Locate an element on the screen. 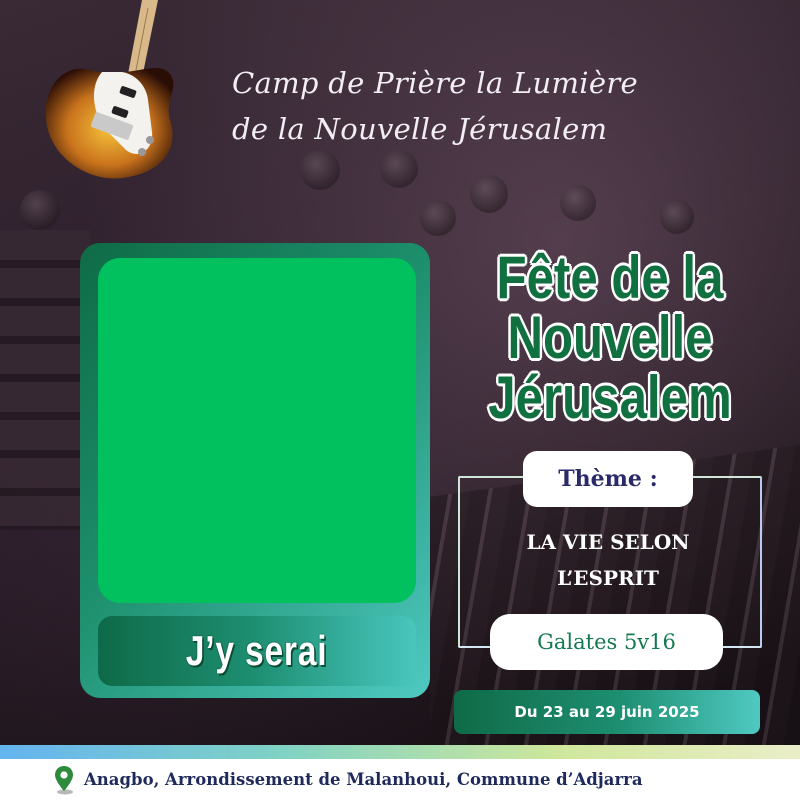 The image size is (800, 800). theme-line1: LA VIE SELON is located at coordinates (608, 542).